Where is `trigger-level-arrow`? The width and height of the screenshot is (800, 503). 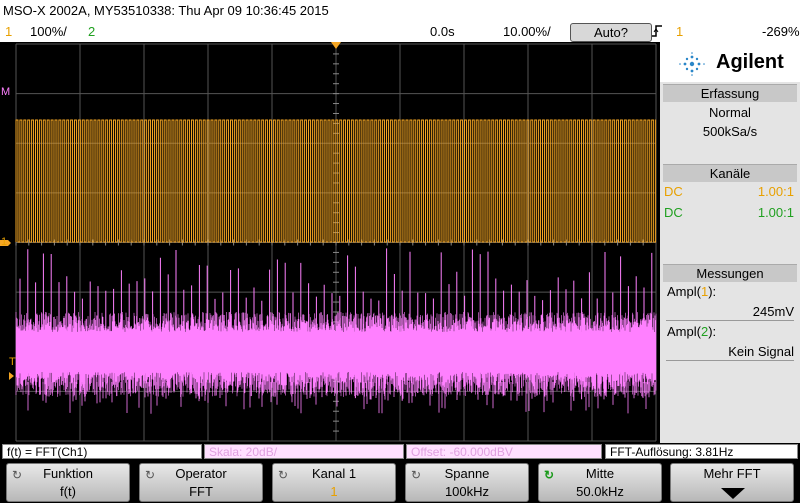 trigger-level-arrow is located at coordinates (11, 376).